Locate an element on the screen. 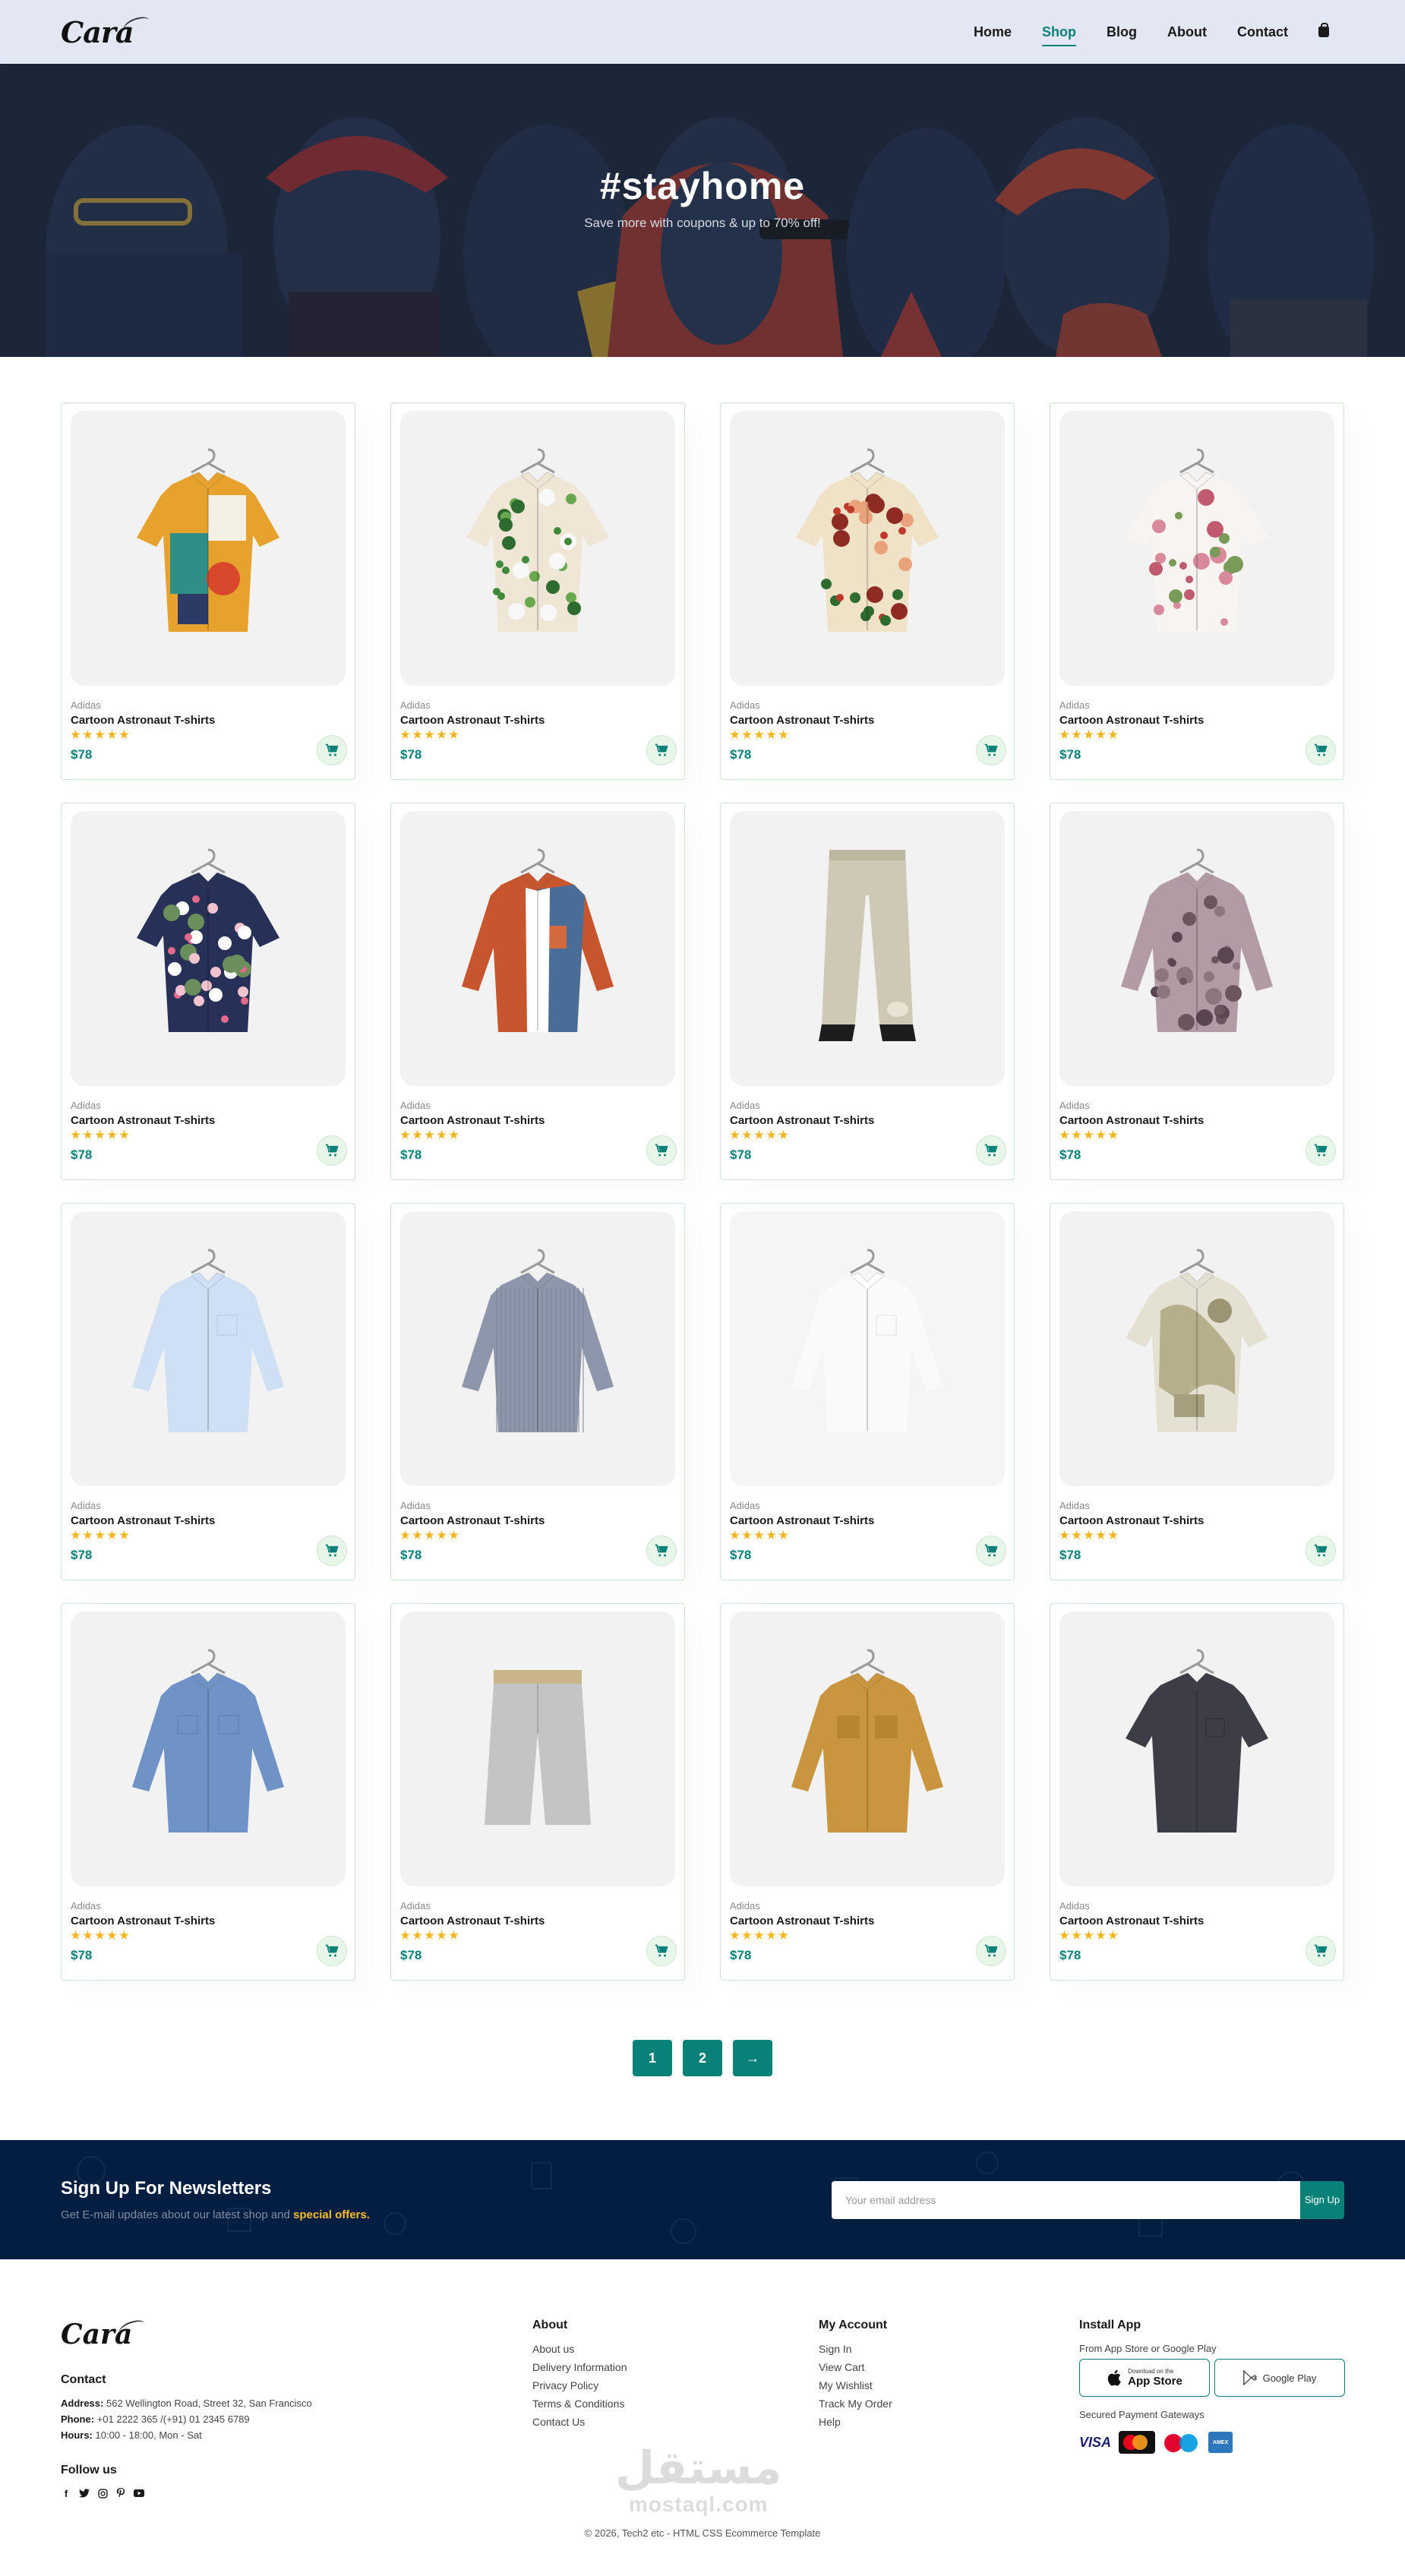 Image resolution: width=1405 pixels, height=2576 pixels. footer-logo: Cara is located at coordinates (186, 2333).